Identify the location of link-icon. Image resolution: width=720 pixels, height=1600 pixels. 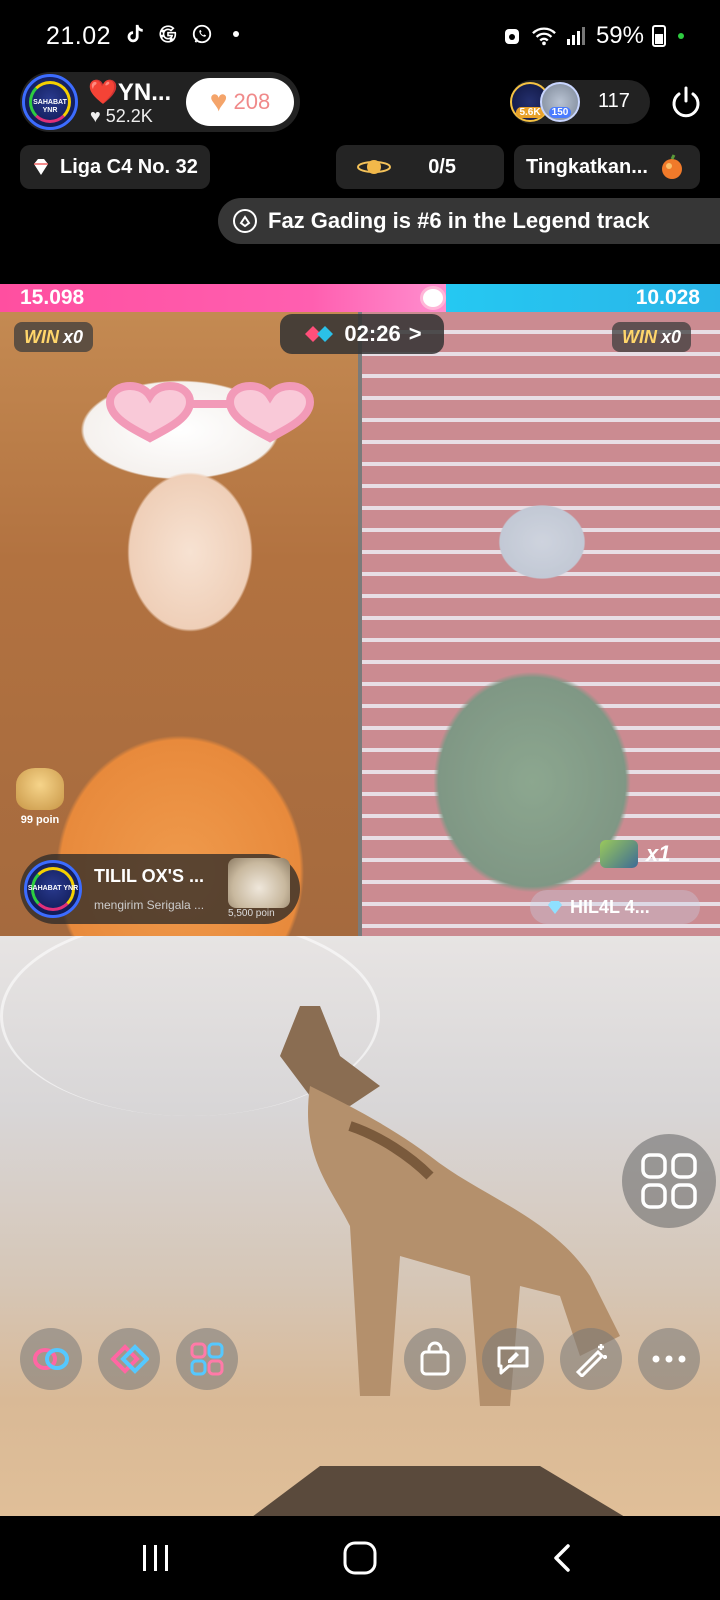
(51, 1359).